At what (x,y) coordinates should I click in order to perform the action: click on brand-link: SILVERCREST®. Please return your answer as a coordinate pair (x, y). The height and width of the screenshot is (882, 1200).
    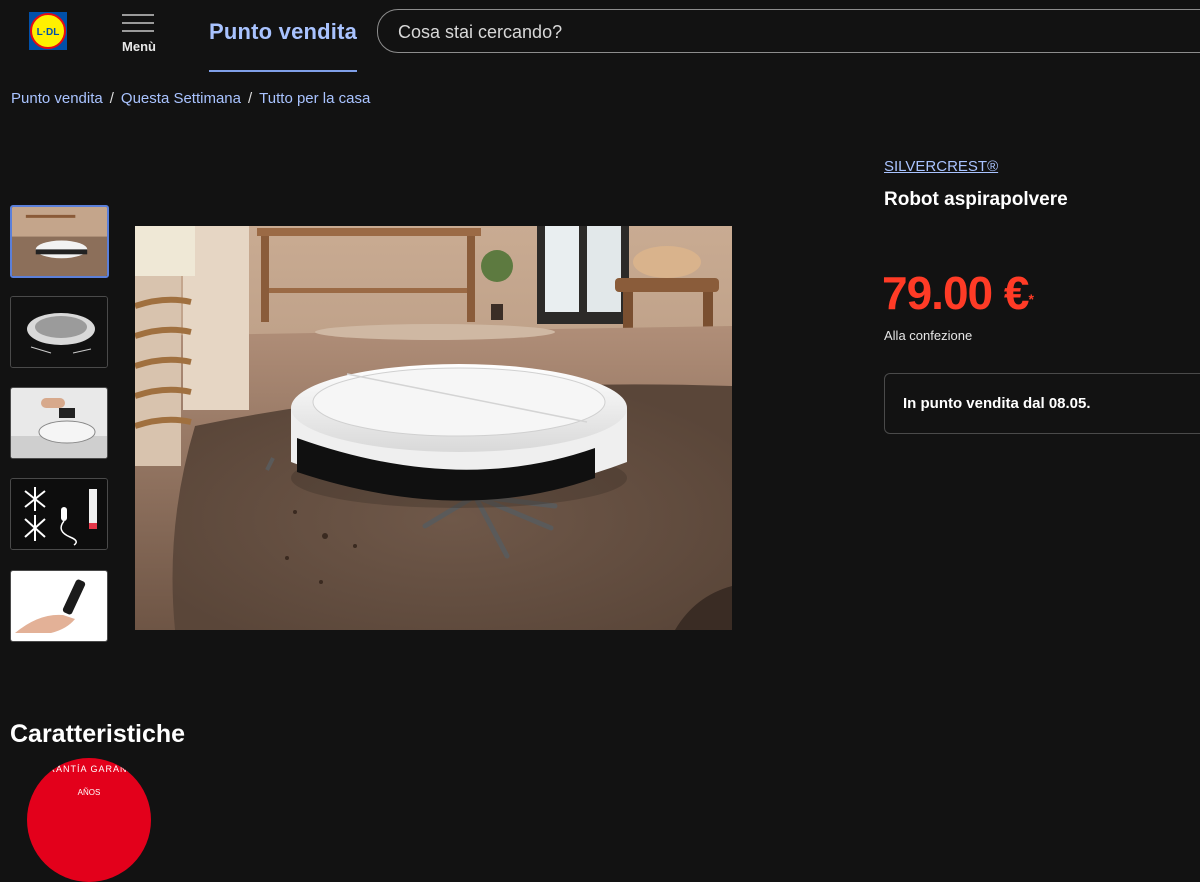
    Looking at the image, I should click on (941, 166).